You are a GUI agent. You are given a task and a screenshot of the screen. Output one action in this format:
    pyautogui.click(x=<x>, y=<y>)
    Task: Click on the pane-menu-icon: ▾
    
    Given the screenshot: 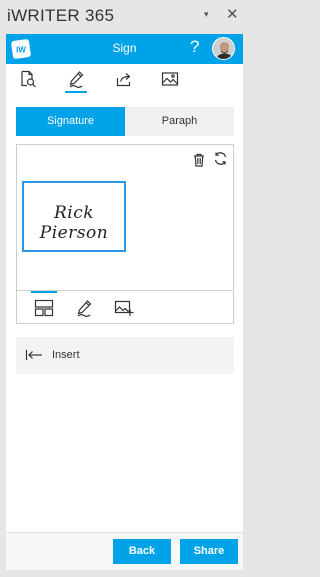 What is the action you would take?
    pyautogui.click(x=206, y=14)
    